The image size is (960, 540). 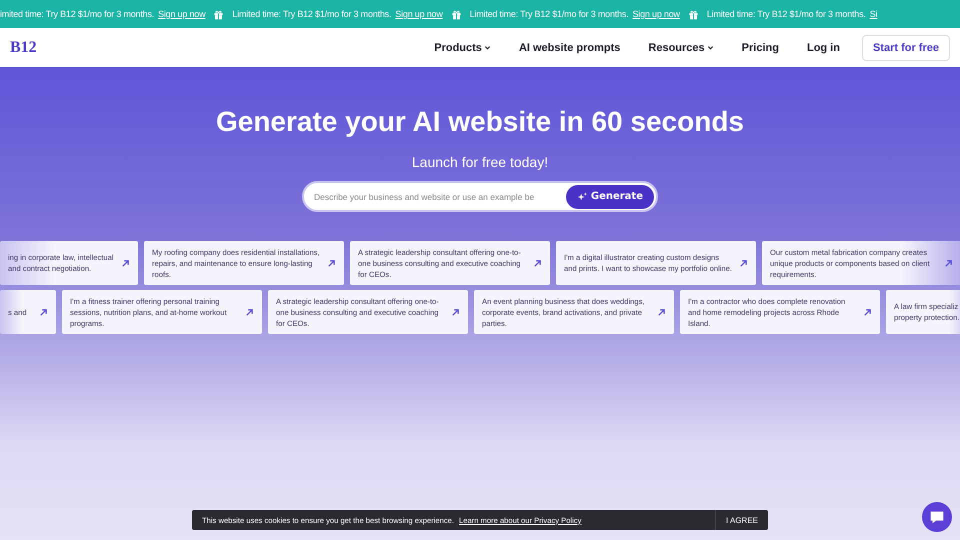 I want to click on sparkle-icon, so click(x=581, y=197).